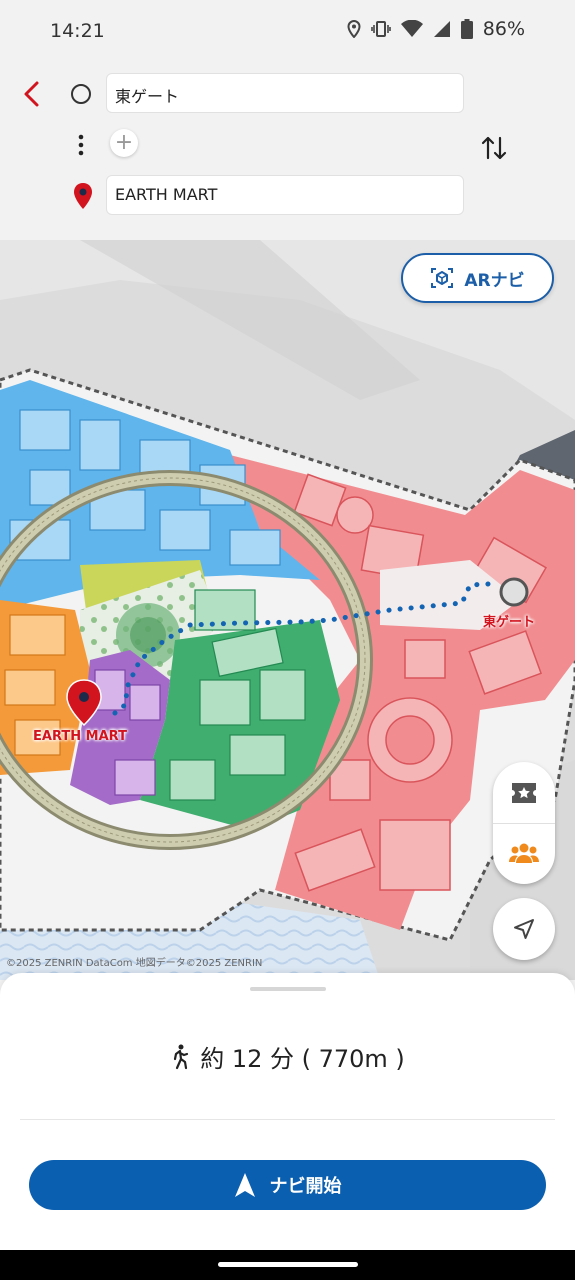  What do you see at coordinates (285, 93) in the screenshot?
I see `origin-field: 東ゲート` at bounding box center [285, 93].